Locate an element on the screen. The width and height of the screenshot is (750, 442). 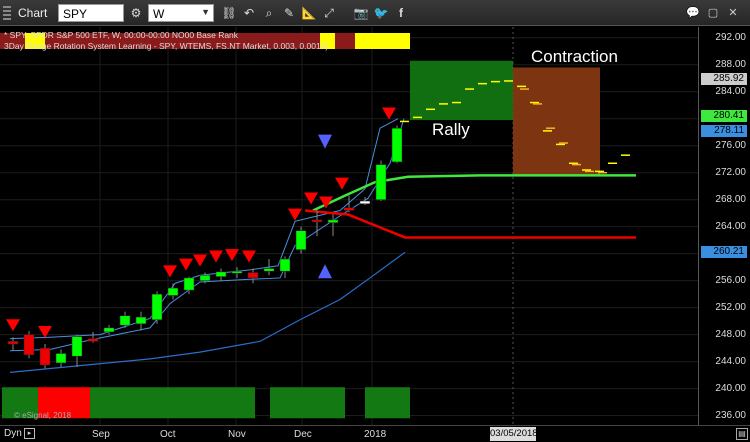
time-axis: Dyn ▸ Sep Oct Nov Dec 2018 03/05/2018 ▤ is located at coordinates (375, 433).